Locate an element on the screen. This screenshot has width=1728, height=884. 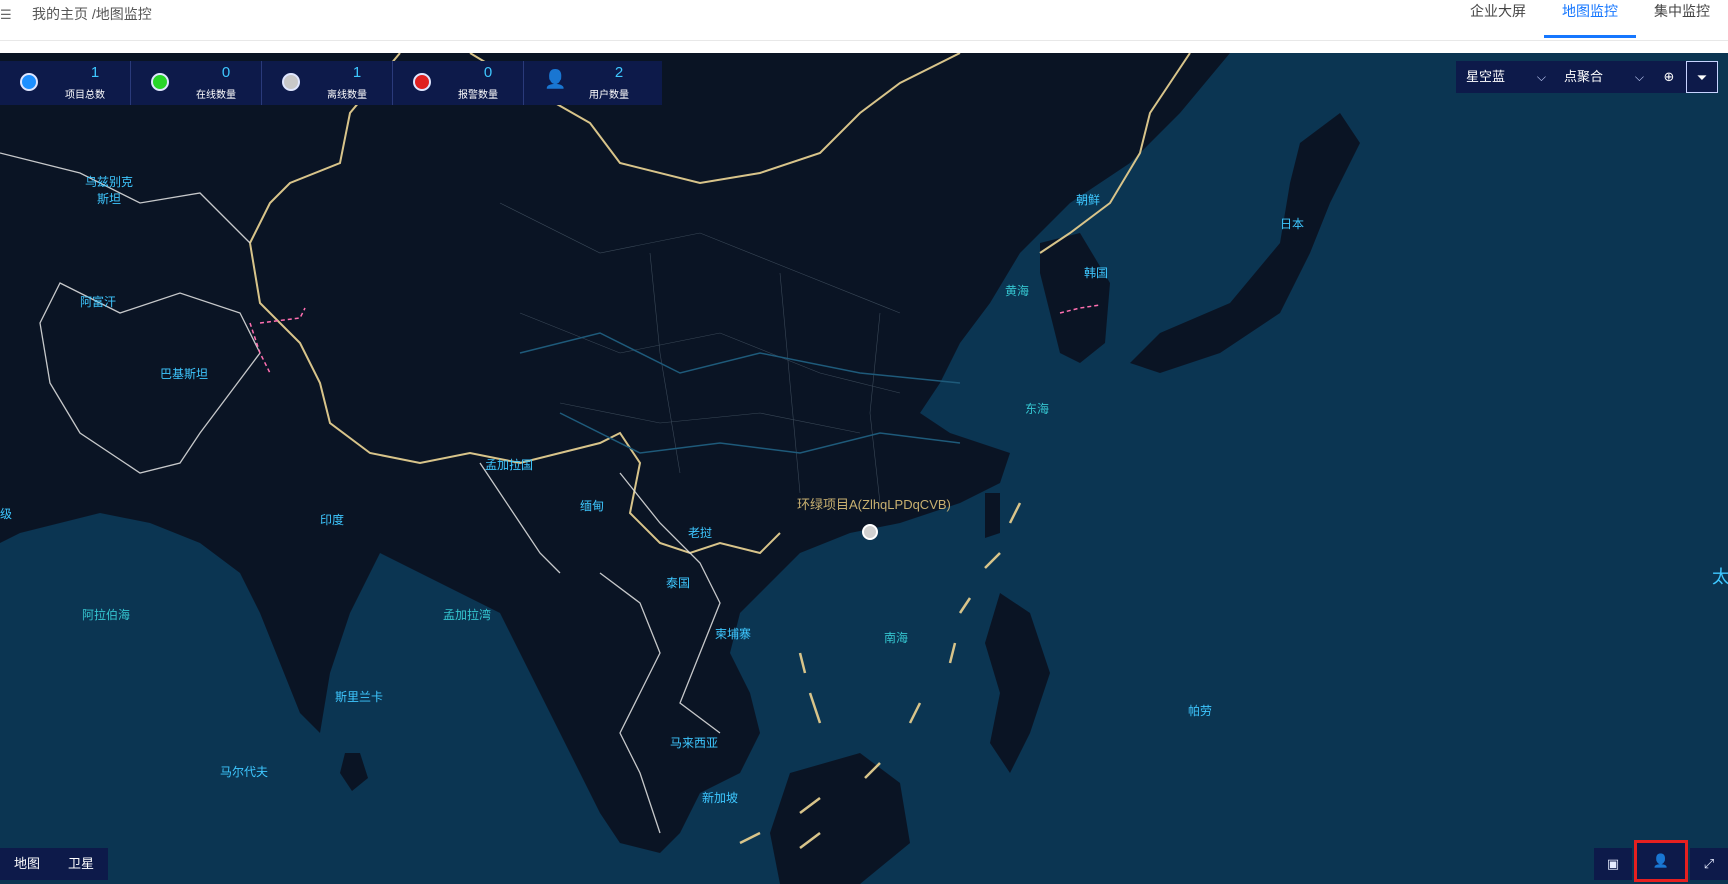
filter-button: ⏷ is located at coordinates (1702, 77).